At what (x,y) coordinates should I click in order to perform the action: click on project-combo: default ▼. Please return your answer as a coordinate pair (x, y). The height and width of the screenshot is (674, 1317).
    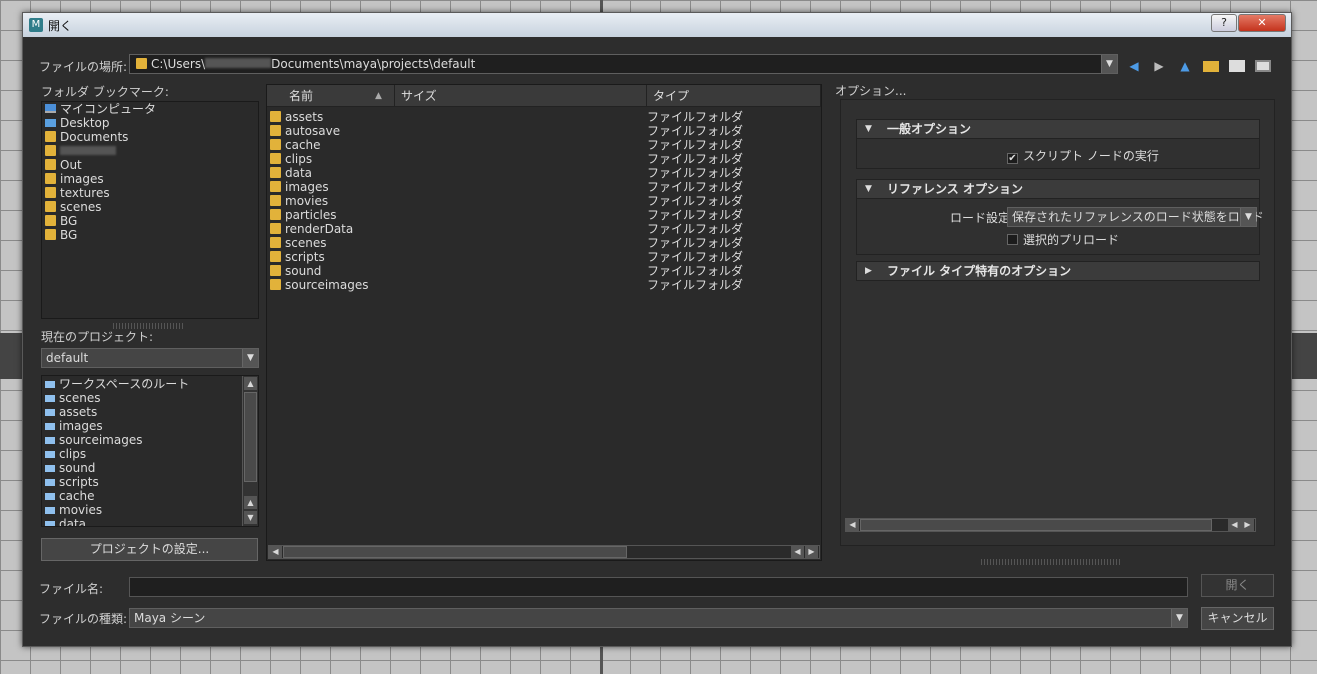
    Looking at the image, I should click on (150, 358).